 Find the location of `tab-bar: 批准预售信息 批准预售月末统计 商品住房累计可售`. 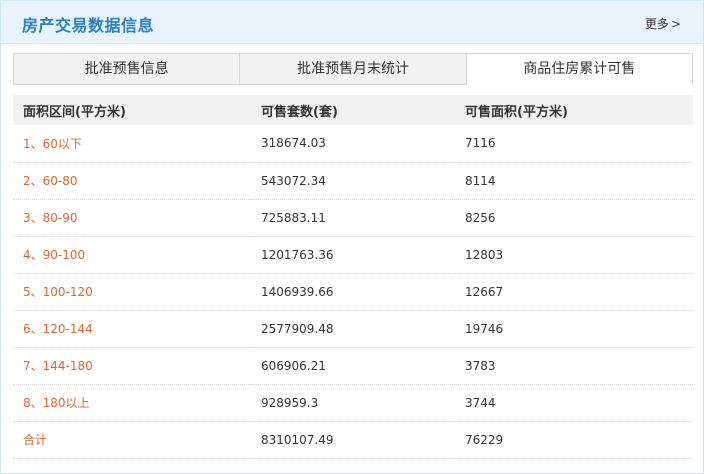

tab-bar: 批准预售信息 批准预售月末统计 商品住房累计可售 is located at coordinates (353, 69).